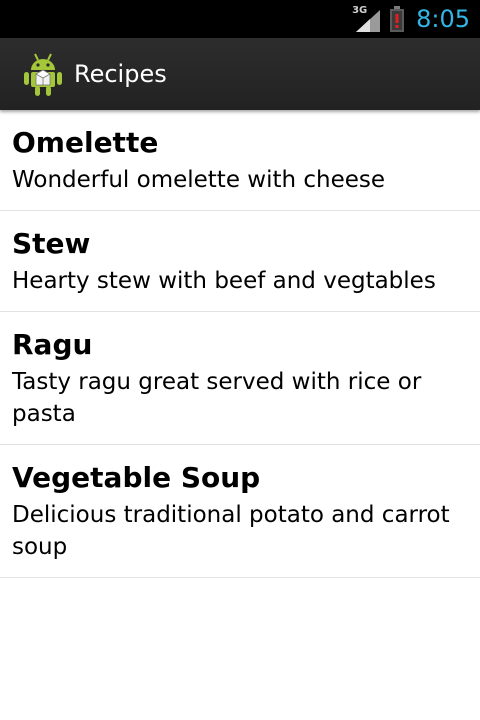 The image size is (480, 720). Describe the element at coordinates (224, 281) in the screenshot. I see `recipe-description: Hearty stew with beef and vegtables` at that location.